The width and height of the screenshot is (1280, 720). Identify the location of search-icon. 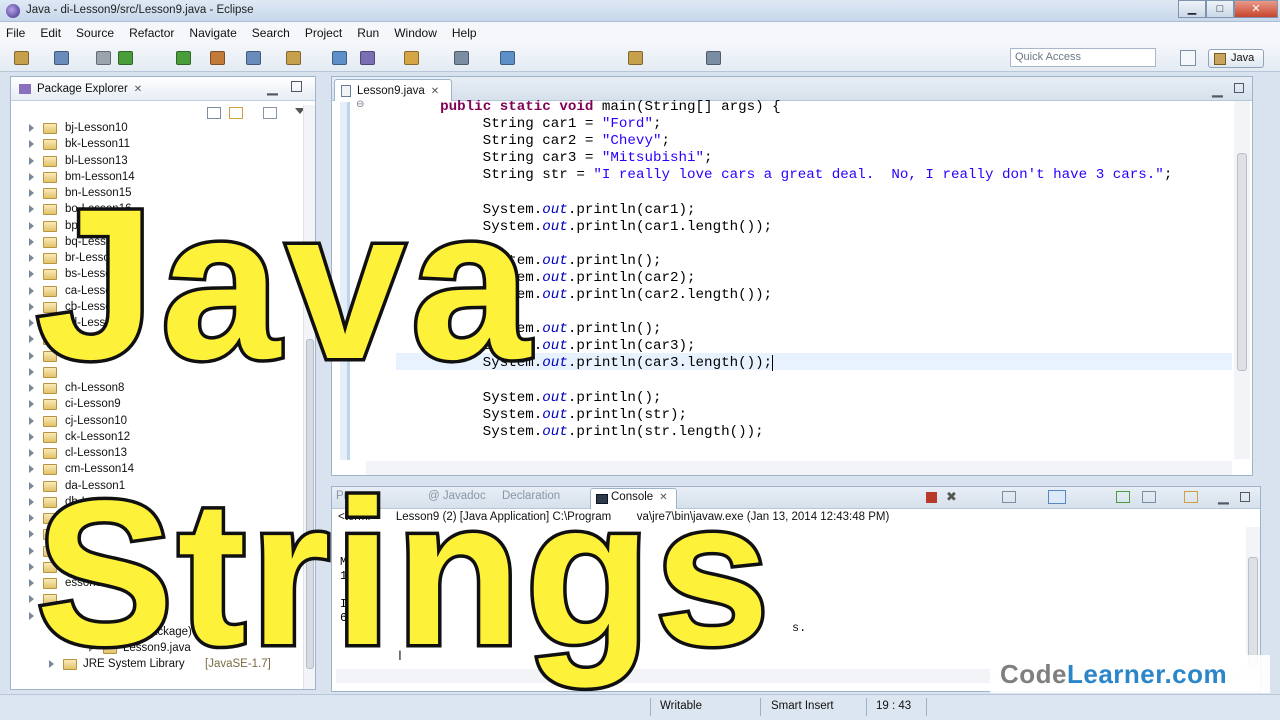
(461, 58).